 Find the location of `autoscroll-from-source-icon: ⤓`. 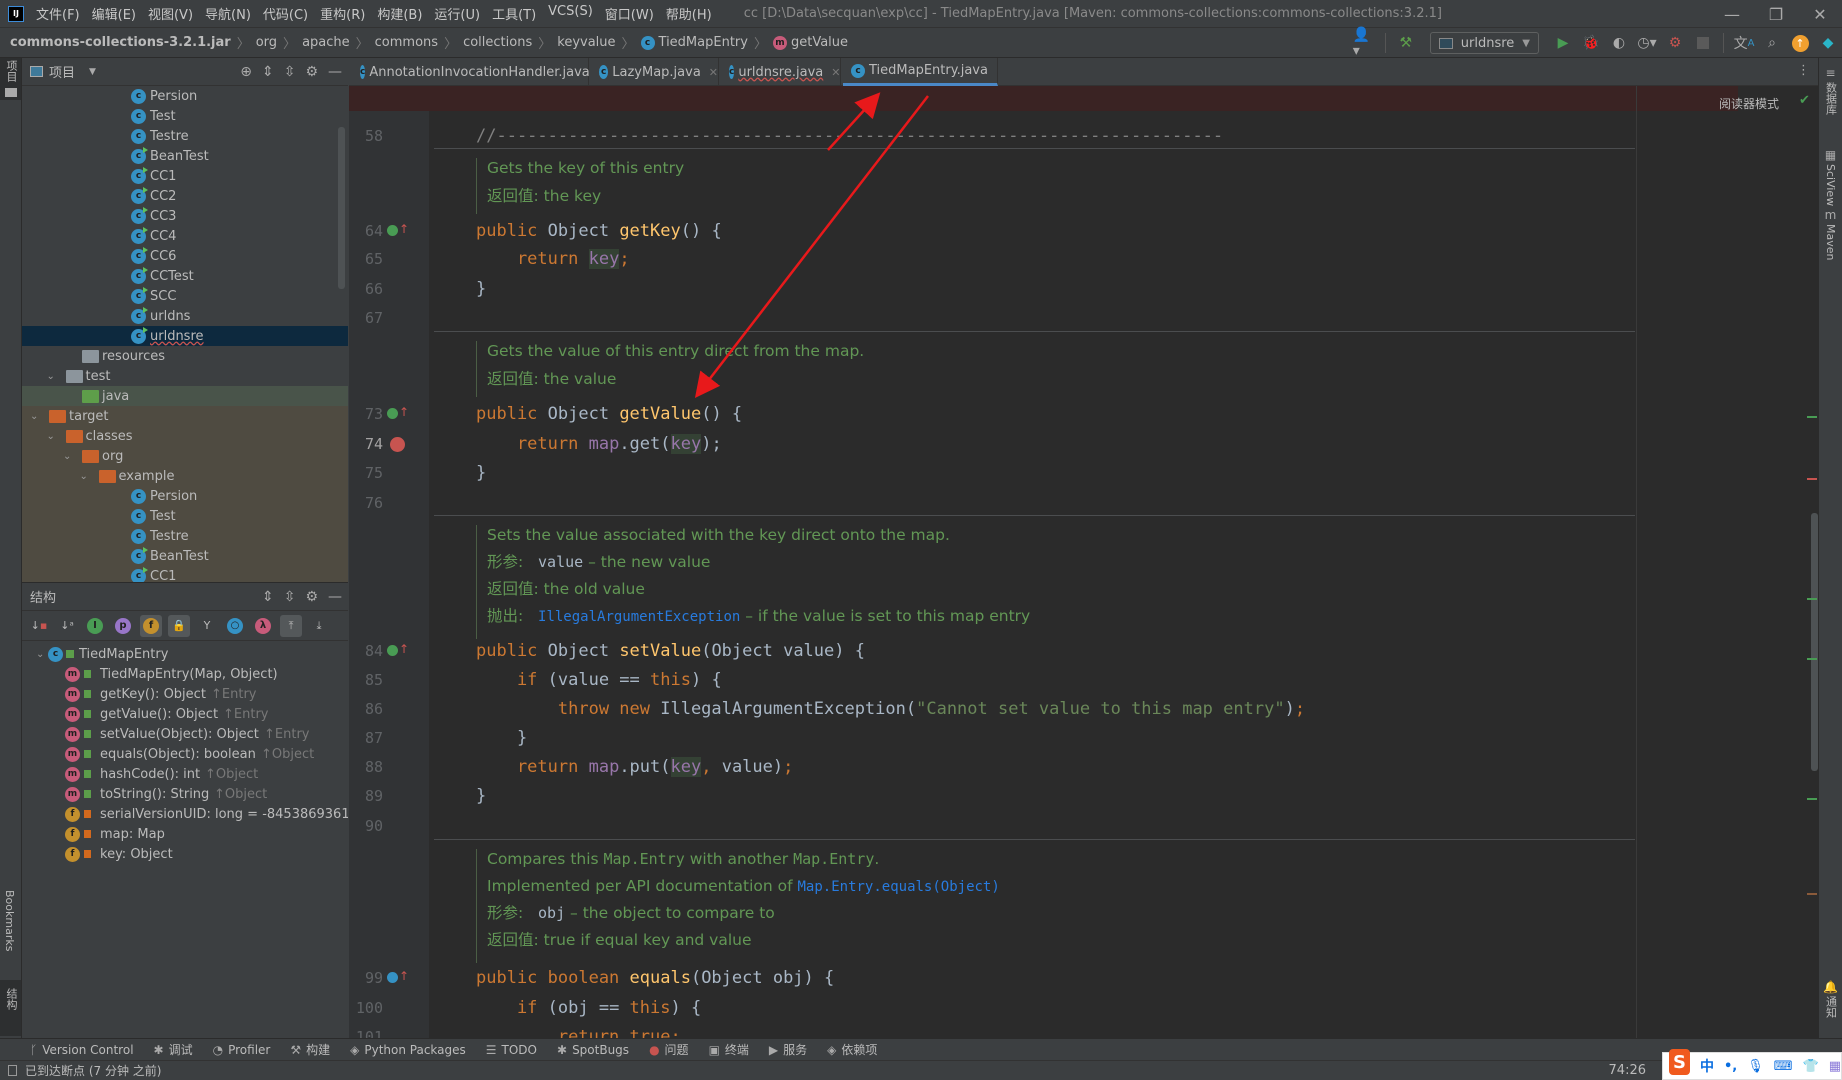

autoscroll-from-source-icon: ⤓ is located at coordinates (319, 626).